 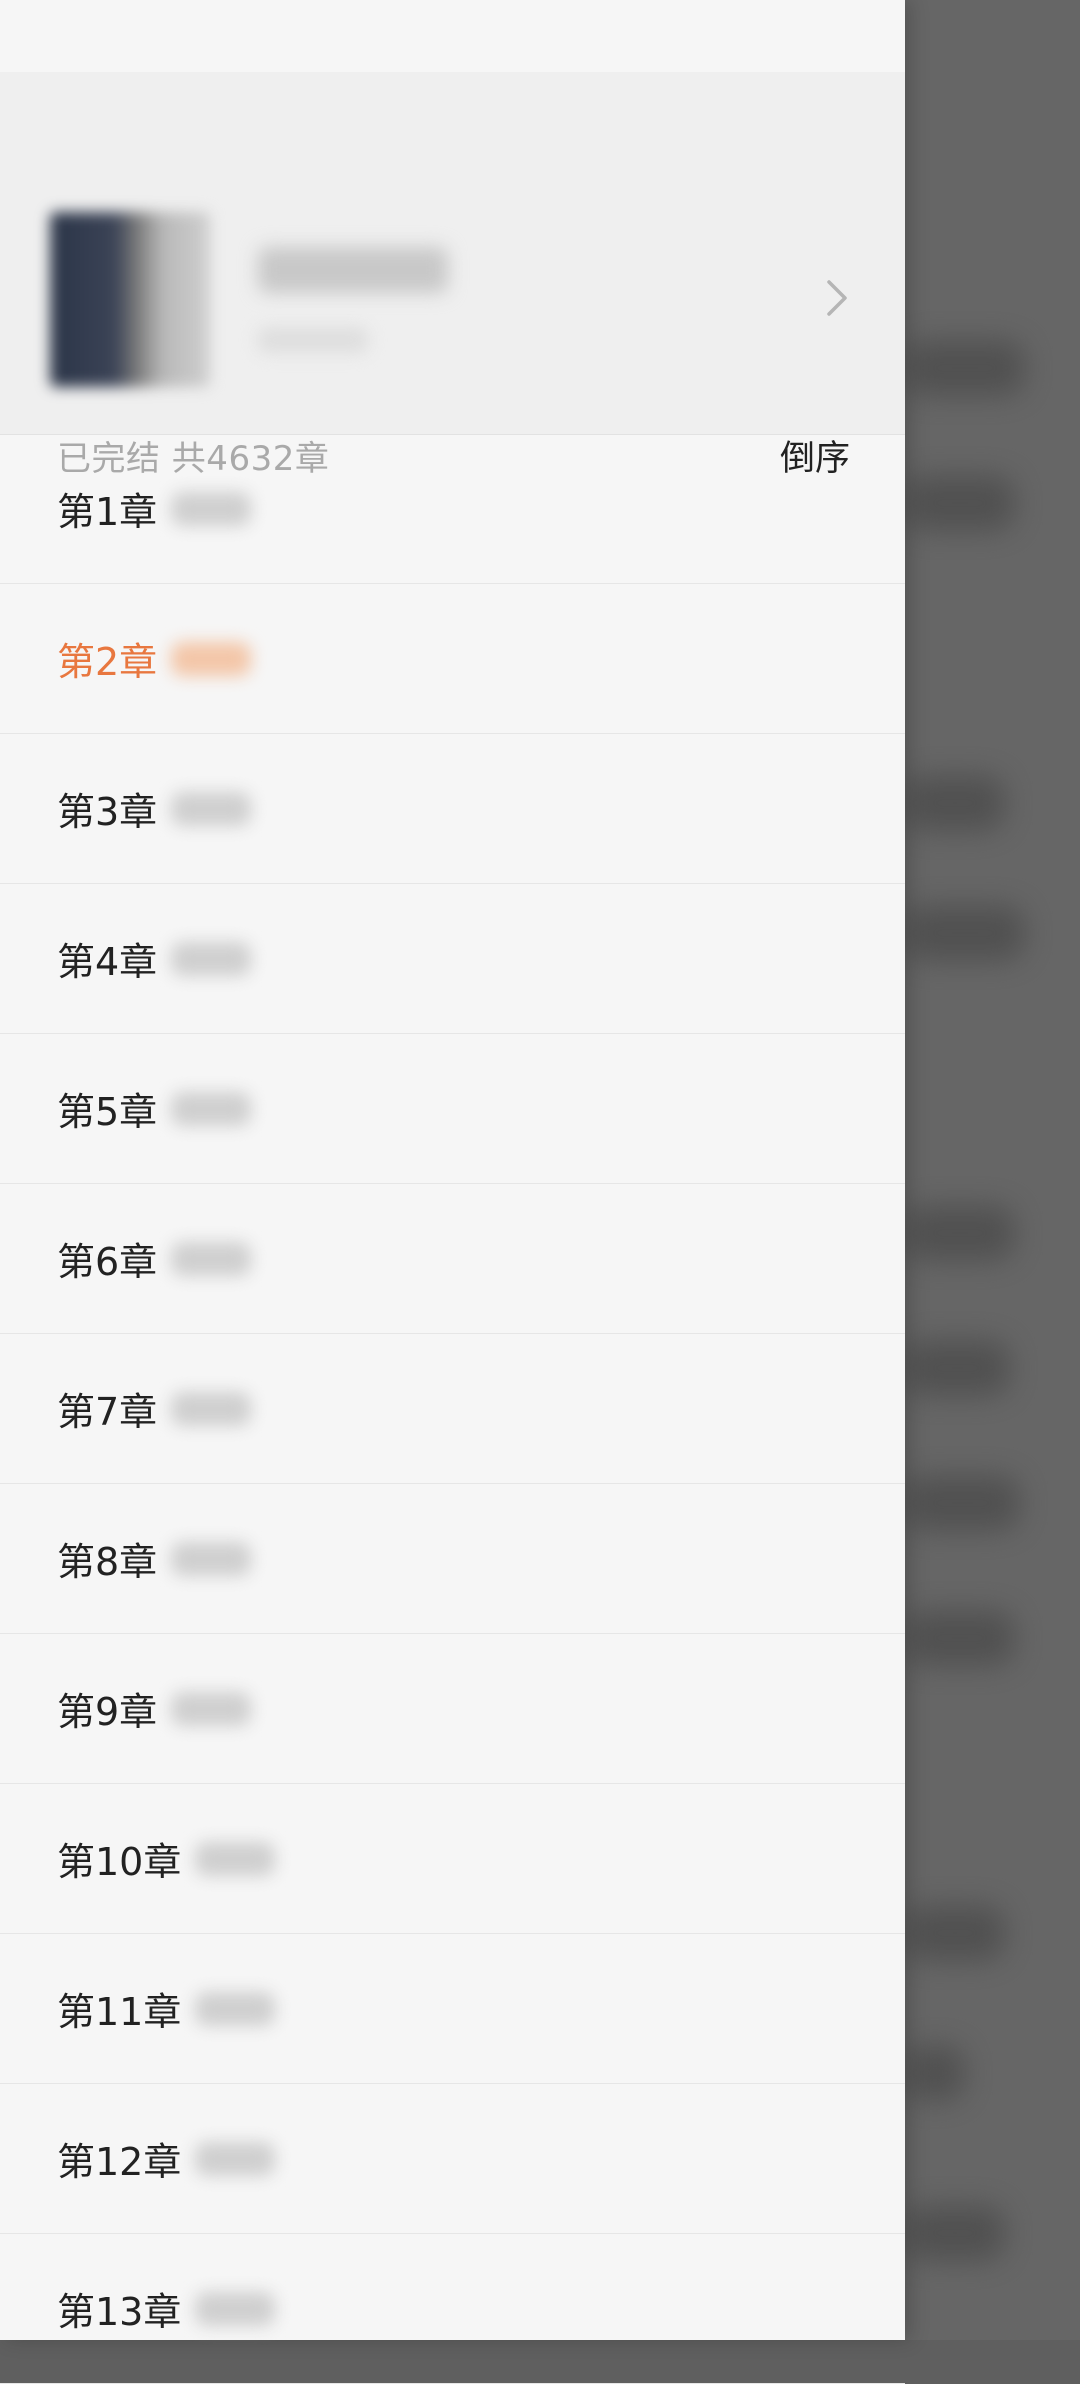 I want to click on chapter-label: 第1章, so click(x=107, y=512).